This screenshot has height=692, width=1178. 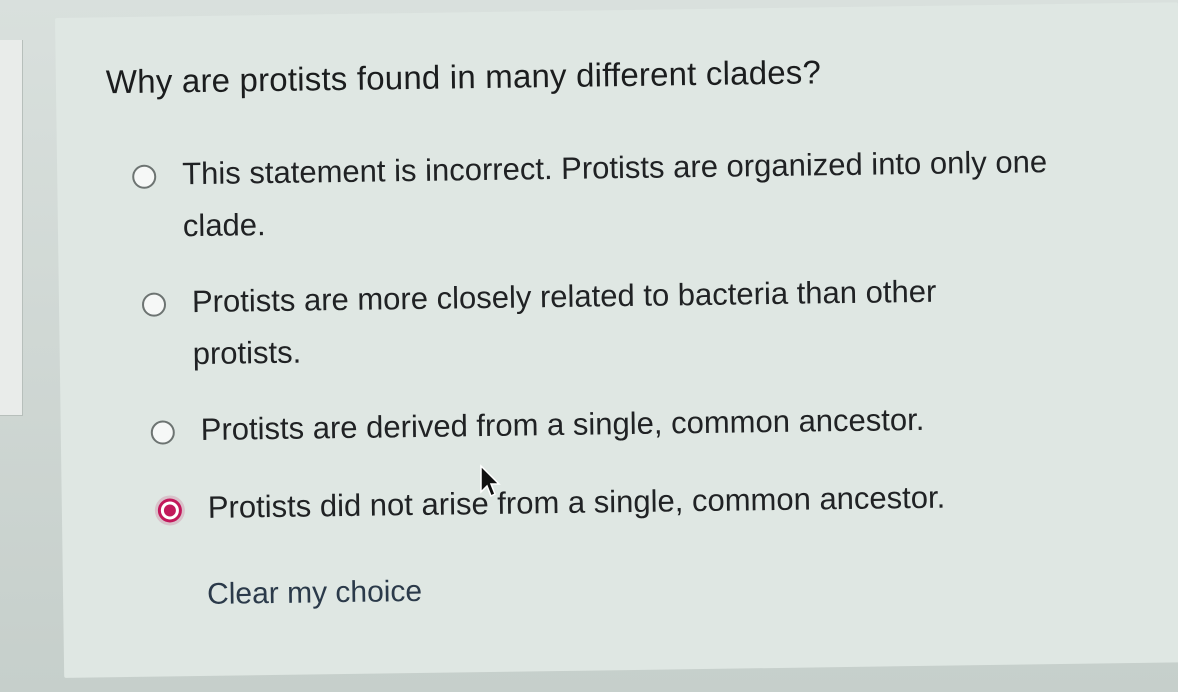 I want to click on clear-my-choice-link: Clear my choice, so click(x=315, y=593).